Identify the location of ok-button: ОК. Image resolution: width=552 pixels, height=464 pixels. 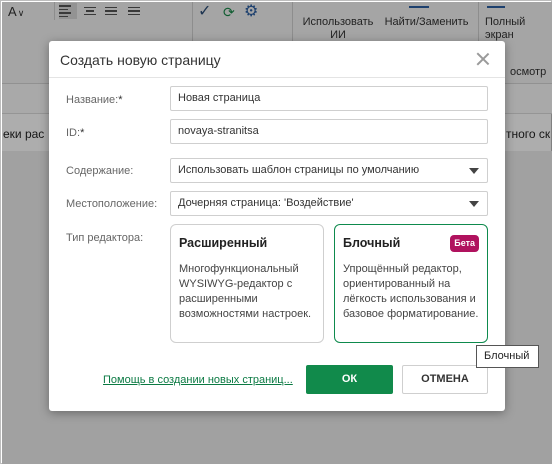
(349, 379).